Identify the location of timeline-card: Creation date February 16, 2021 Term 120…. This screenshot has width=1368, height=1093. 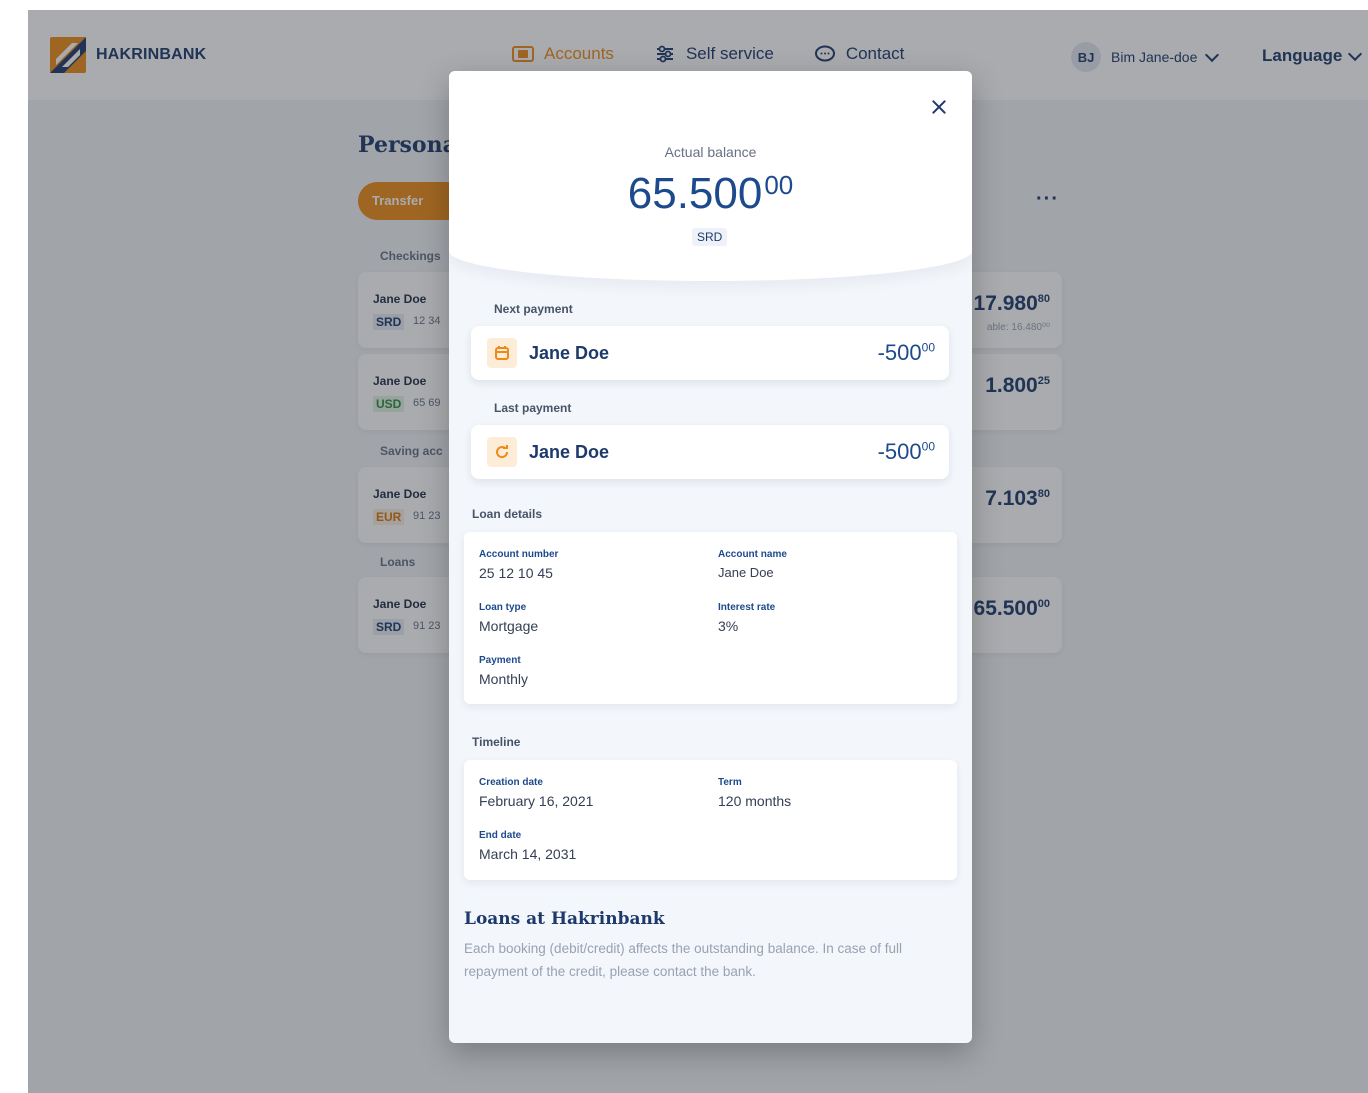
(710, 820).